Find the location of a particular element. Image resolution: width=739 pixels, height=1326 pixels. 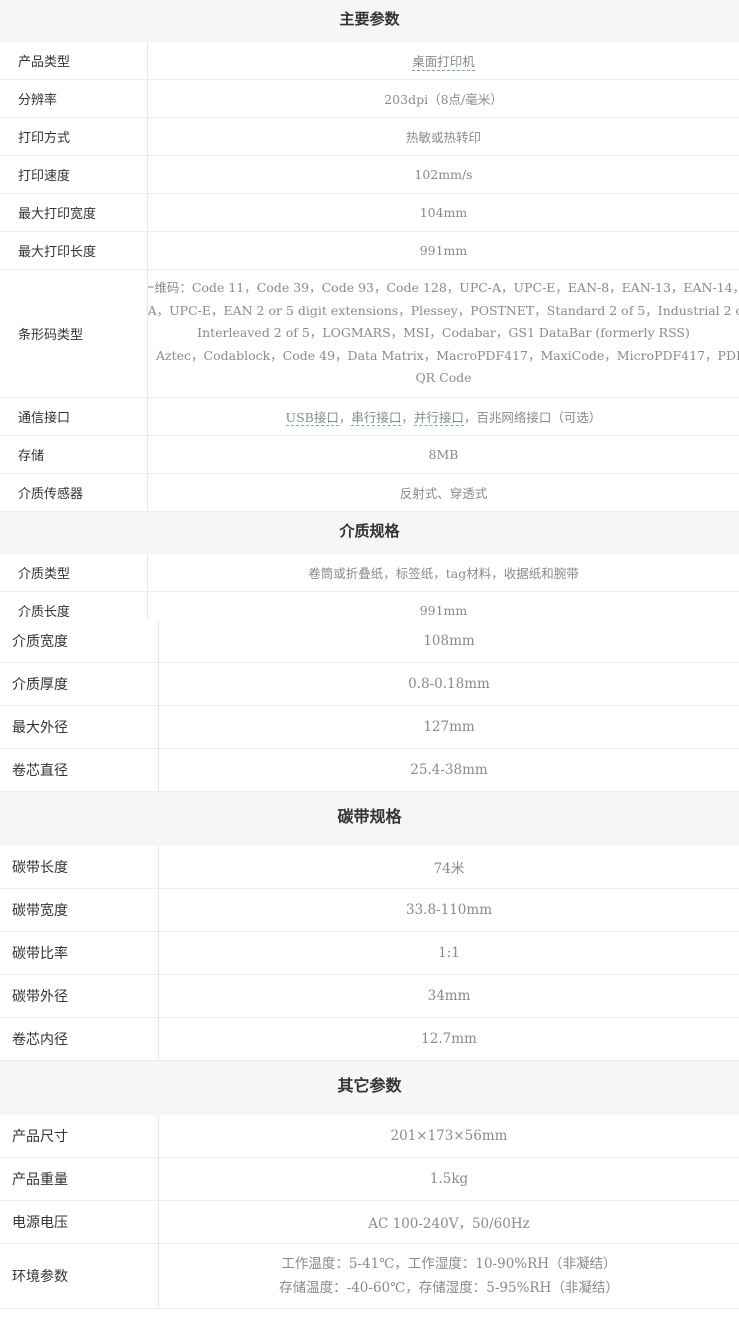

row-value: 74米 is located at coordinates (449, 869).